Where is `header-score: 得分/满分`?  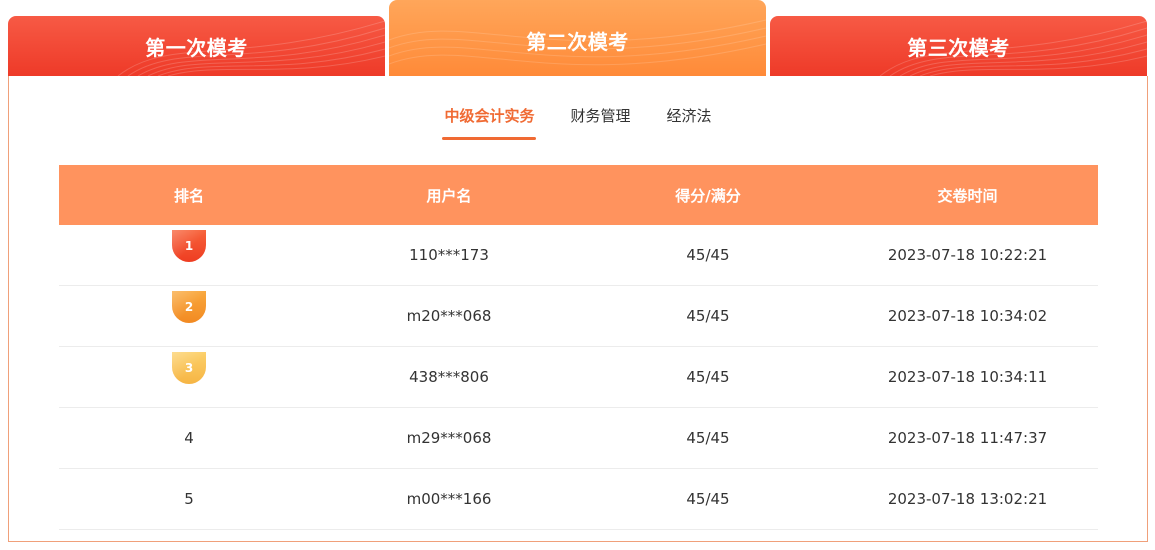 header-score: 得分/满分 is located at coordinates (708, 195).